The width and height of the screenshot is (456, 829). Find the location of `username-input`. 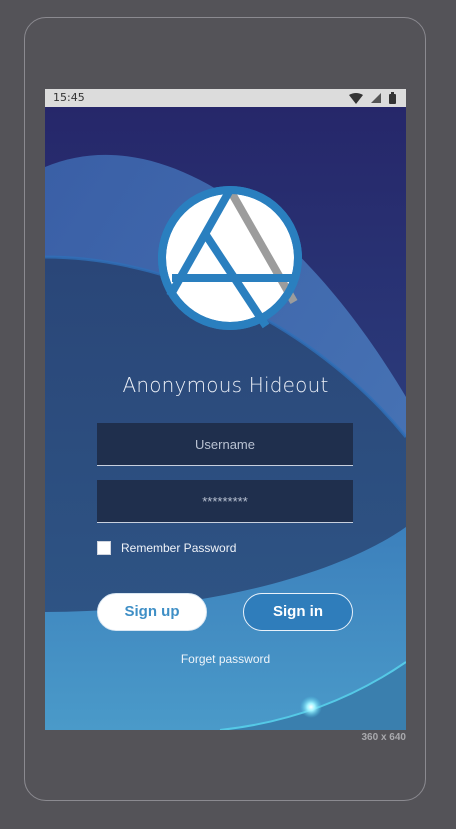

username-input is located at coordinates (225, 444).